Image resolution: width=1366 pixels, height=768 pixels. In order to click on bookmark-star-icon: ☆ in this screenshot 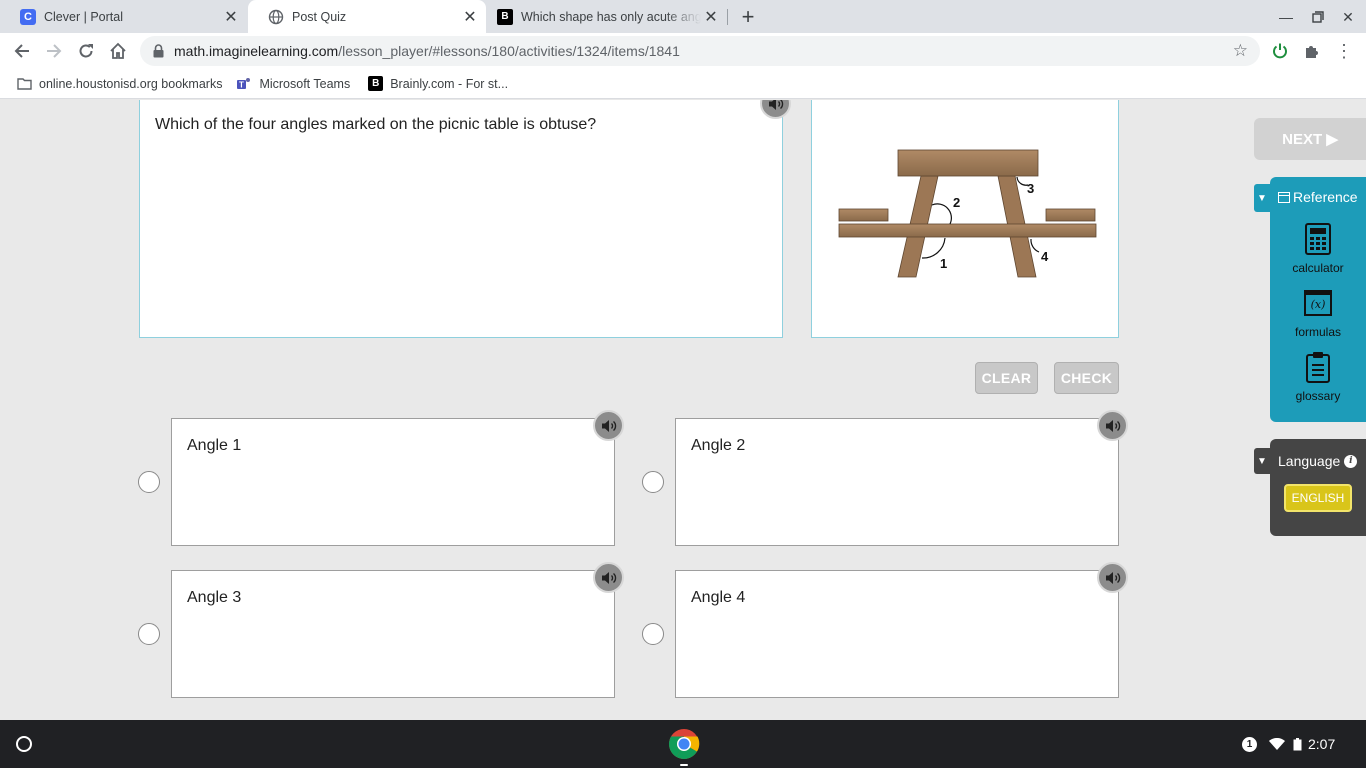, I will do `click(1240, 51)`.